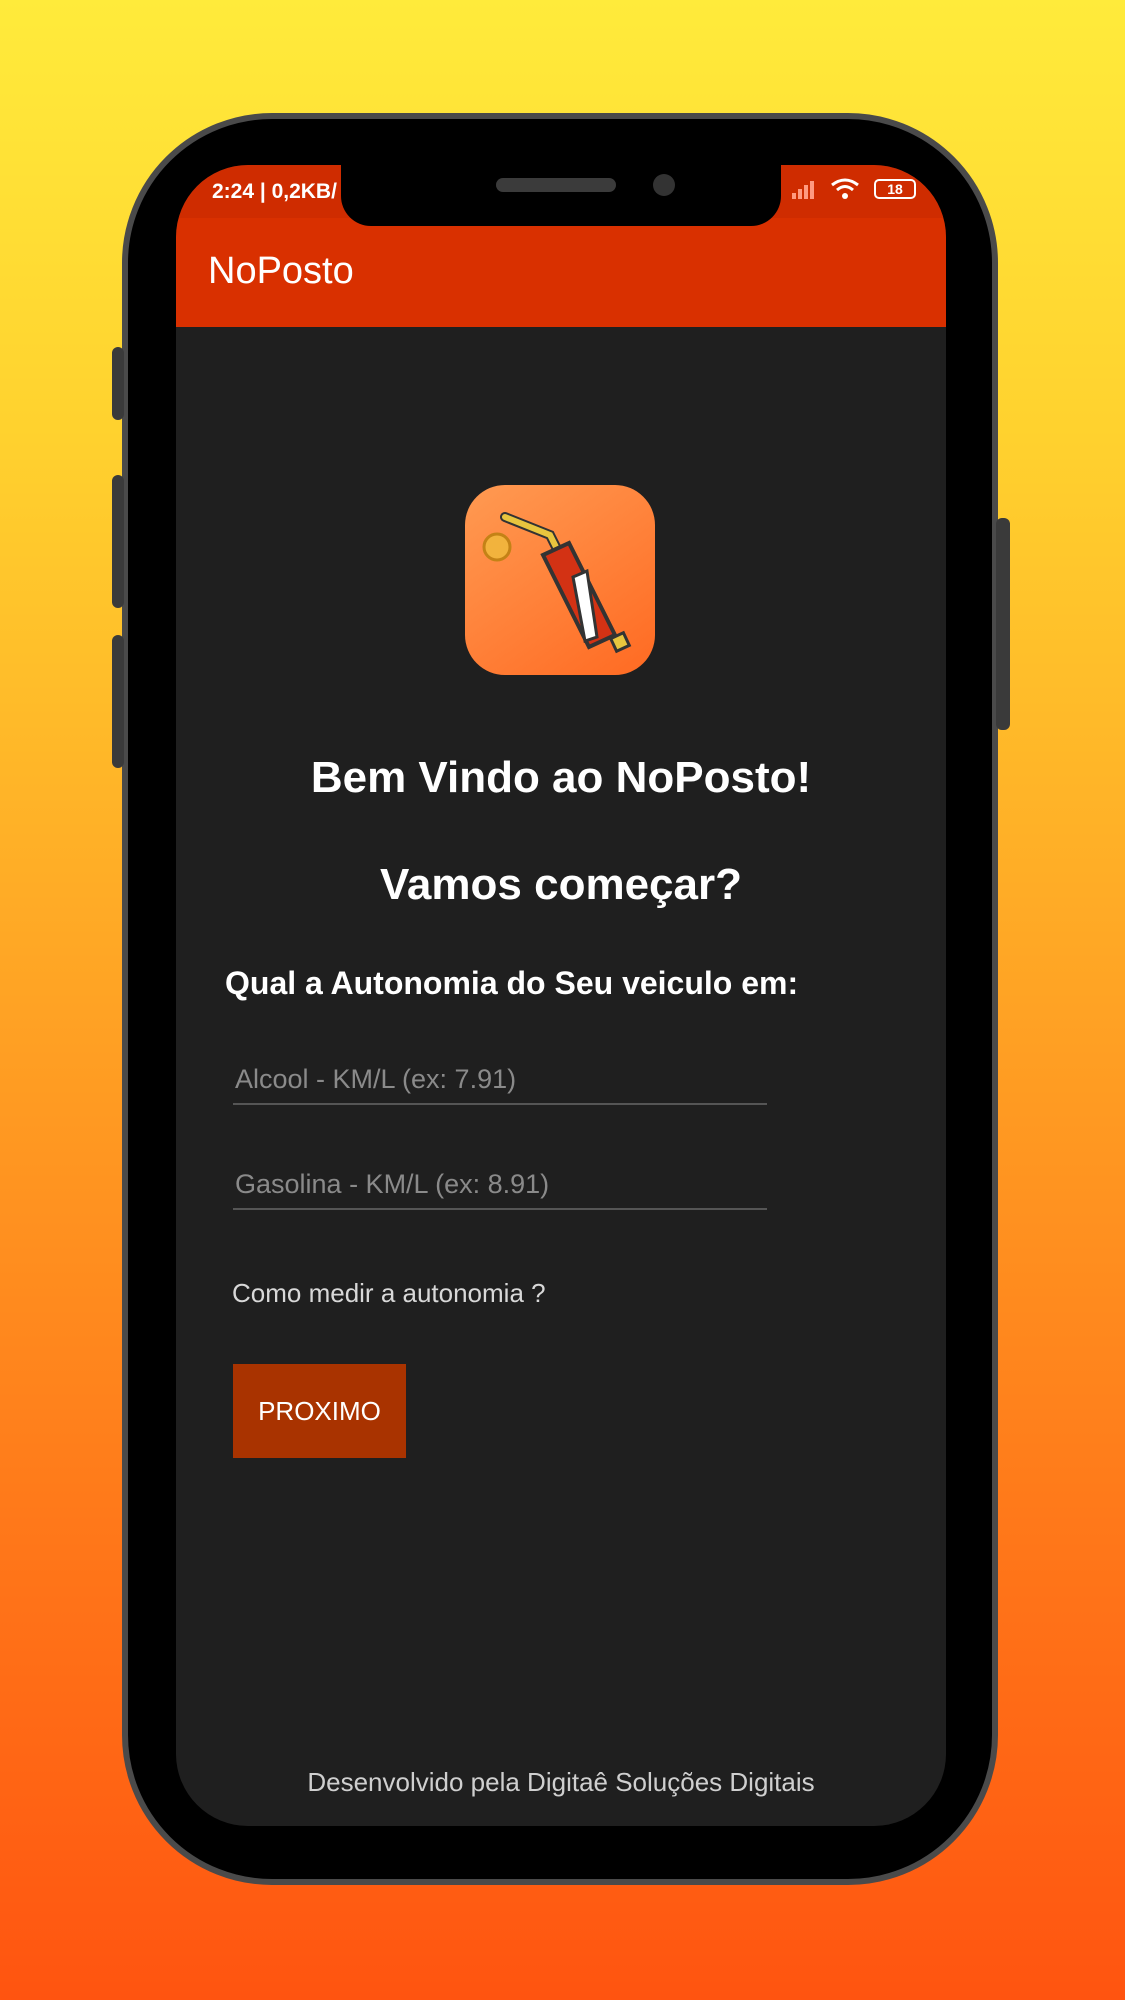  Describe the element at coordinates (497, 547) in the screenshot. I see `coin-icon` at that location.